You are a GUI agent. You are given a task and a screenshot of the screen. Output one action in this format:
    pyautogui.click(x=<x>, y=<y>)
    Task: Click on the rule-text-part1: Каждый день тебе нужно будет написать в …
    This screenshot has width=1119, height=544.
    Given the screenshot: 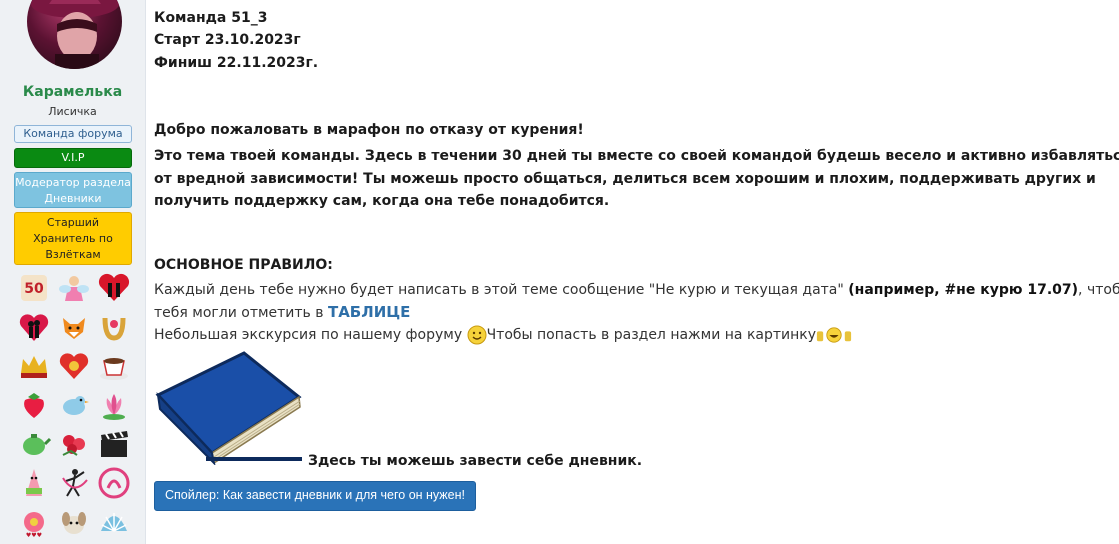 What is the action you would take?
    pyautogui.click(x=501, y=290)
    